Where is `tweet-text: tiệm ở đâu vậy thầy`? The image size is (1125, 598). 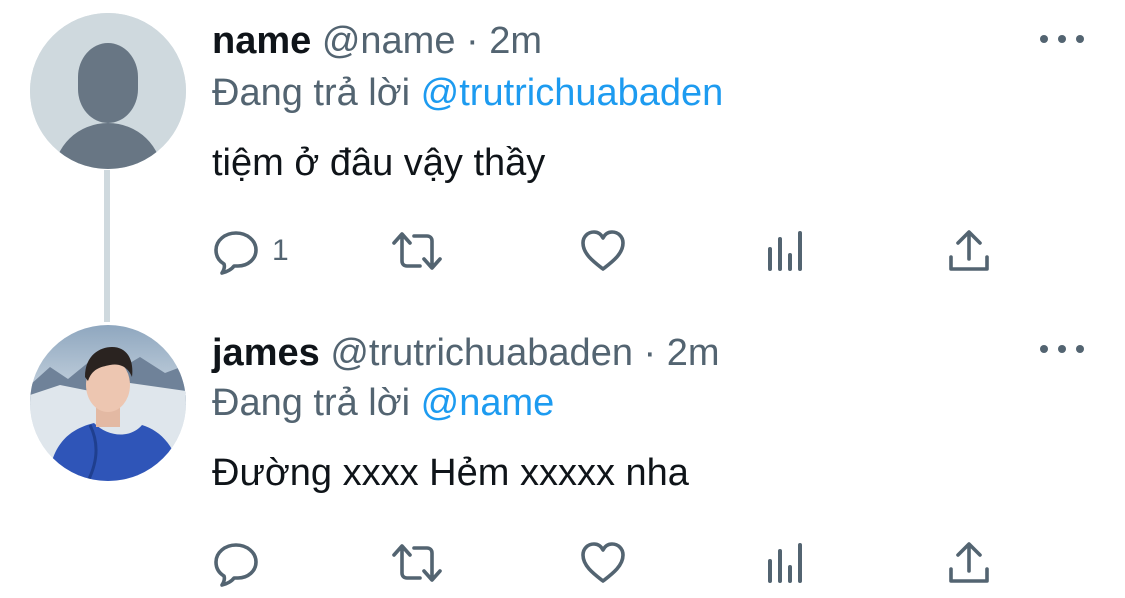 tweet-text: tiệm ở đâu vậy thầy is located at coordinates (379, 163).